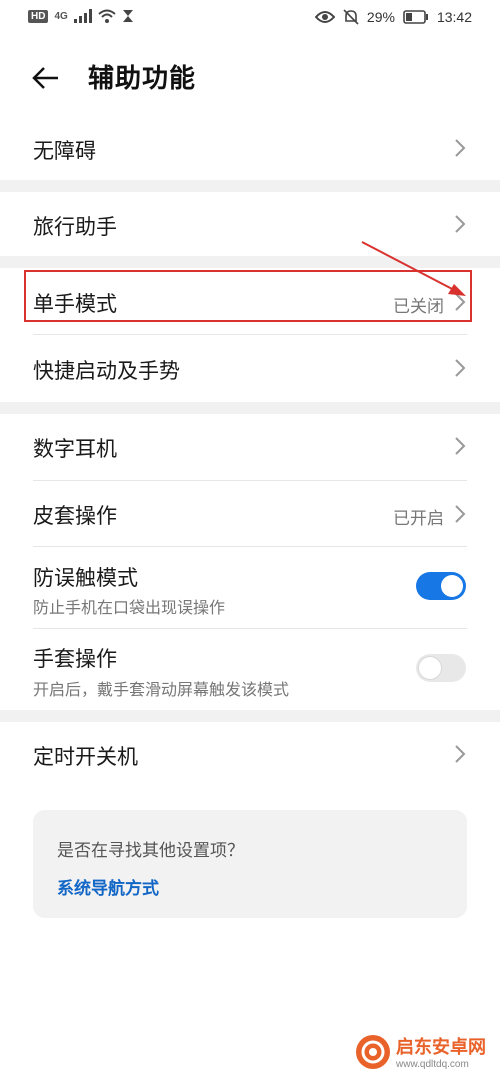 The height and width of the screenshot is (1084, 500). Describe the element at coordinates (75, 516) in the screenshot. I see `list-item-label: 皮套操作` at that location.